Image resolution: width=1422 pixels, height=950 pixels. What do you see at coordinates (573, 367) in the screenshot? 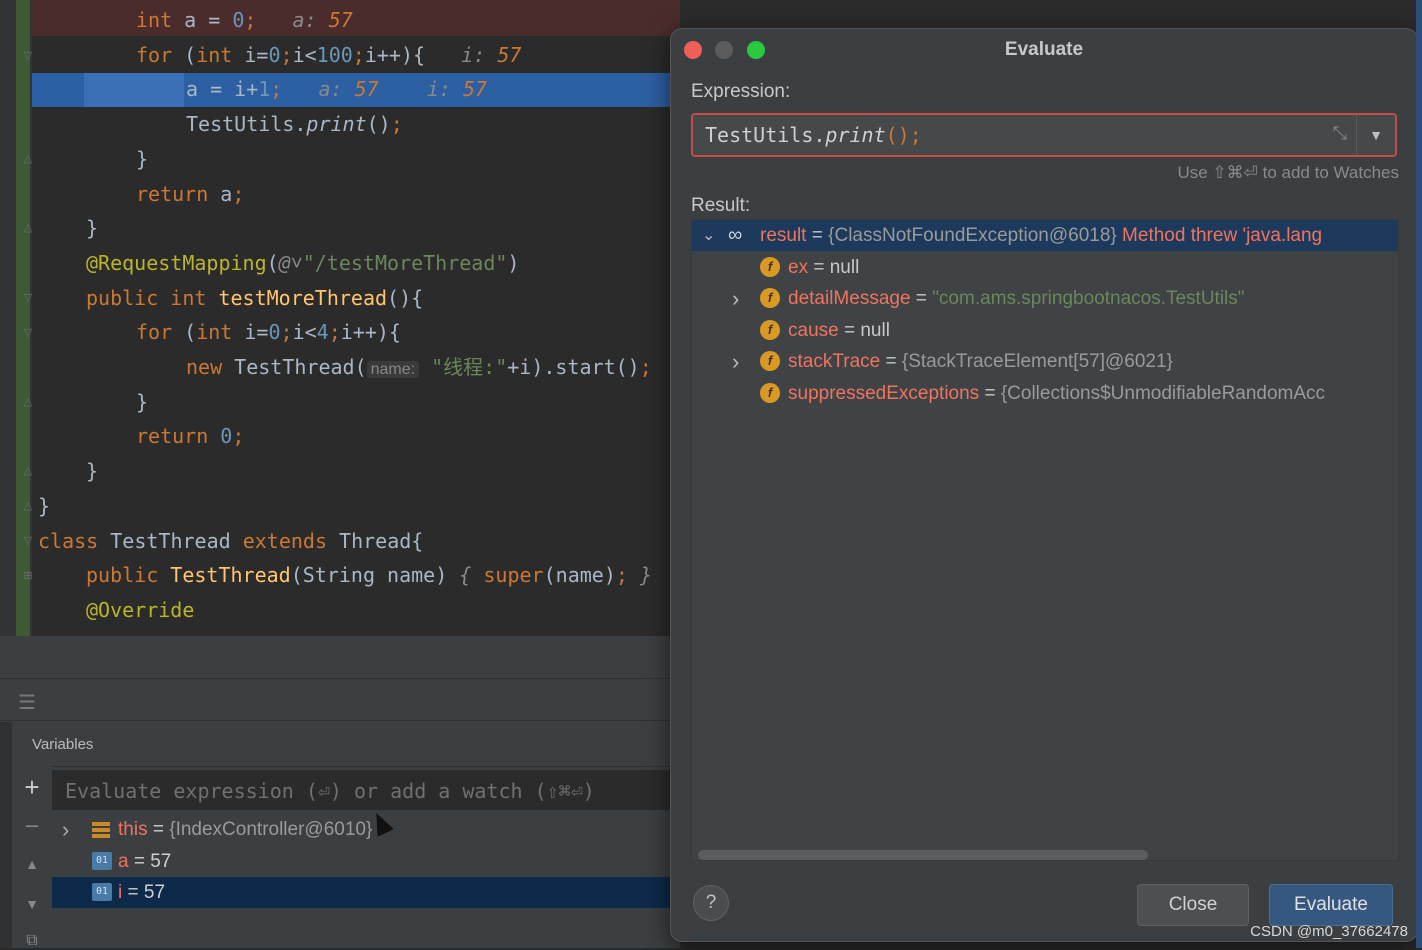
I see `code-token: +i).start()` at bounding box center [573, 367].